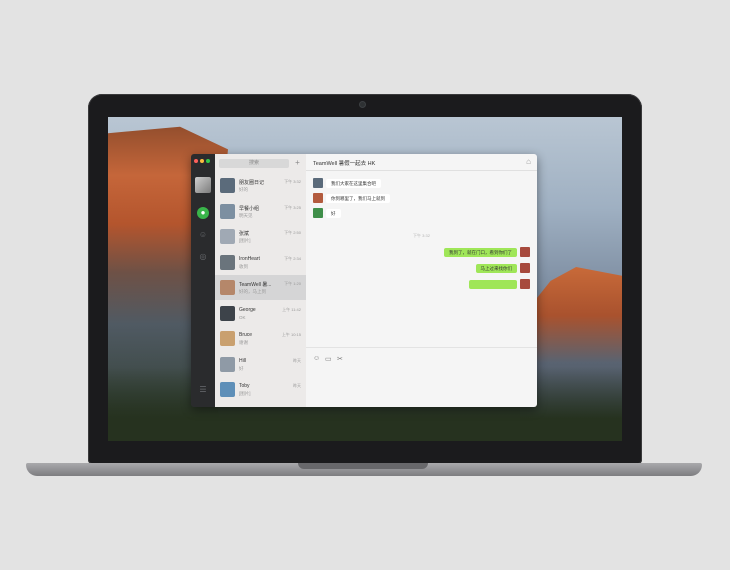  What do you see at coordinates (340, 359) in the screenshot?
I see `scissors-icon: ✂` at bounding box center [340, 359].